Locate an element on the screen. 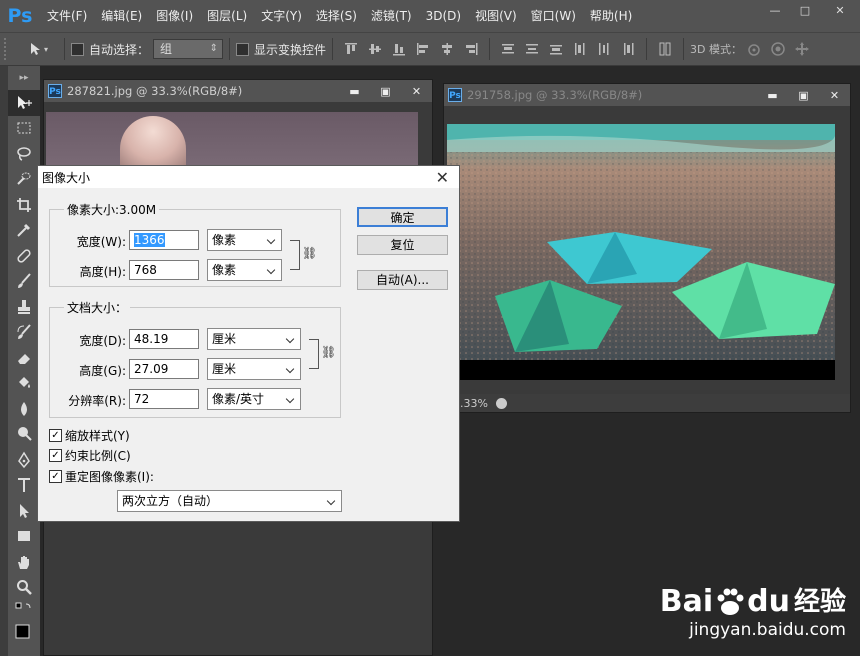  doc-width-unit-select: 厘米 is located at coordinates (254, 339).